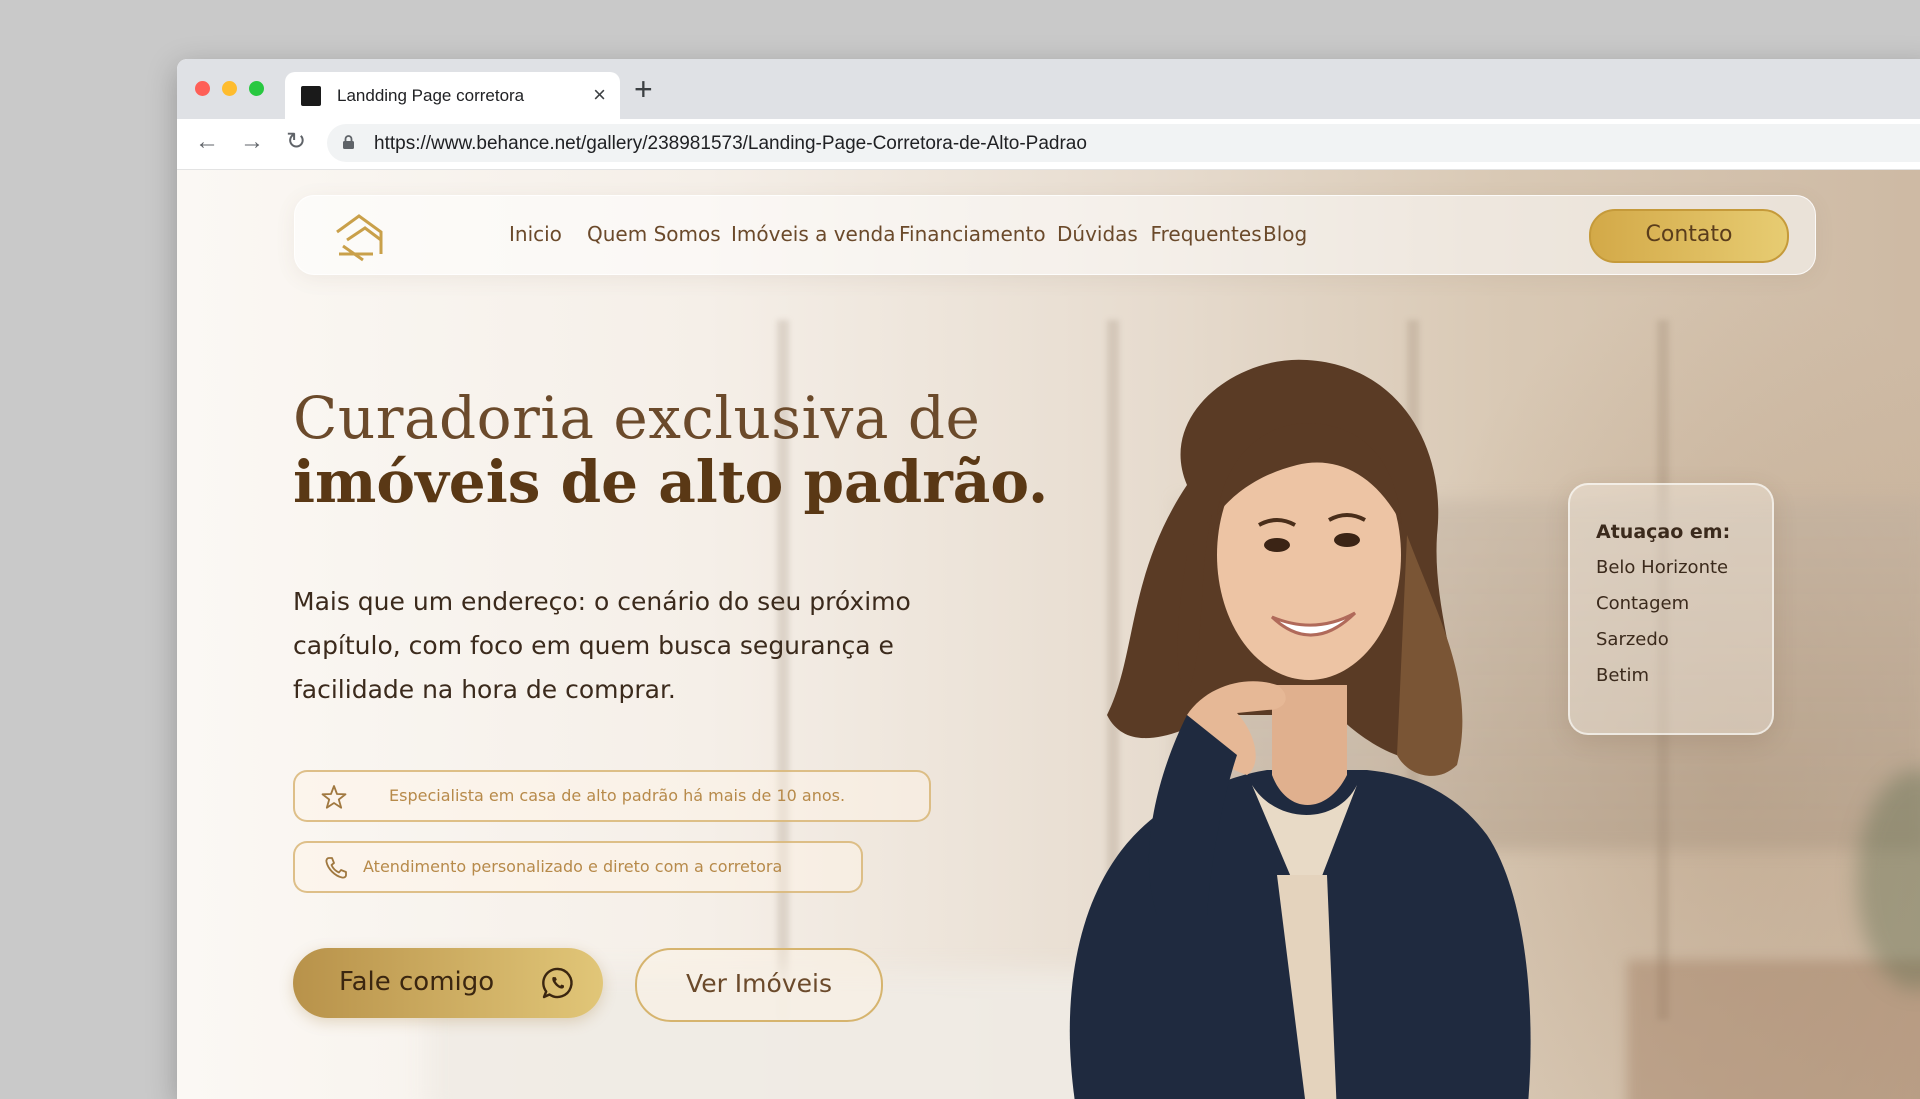 The image size is (1920, 1099). What do you see at coordinates (1159, 234) in the screenshot?
I see `nav-duvidas-frequentes: Dúvidas Frequentes` at bounding box center [1159, 234].